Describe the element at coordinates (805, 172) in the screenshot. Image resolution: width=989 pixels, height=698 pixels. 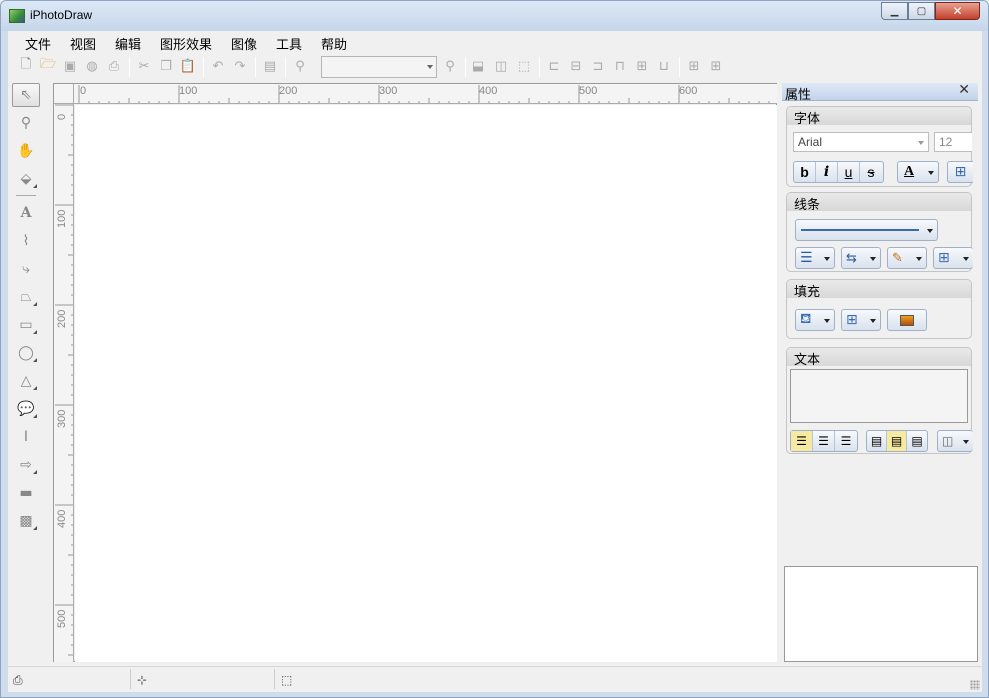
I see `bold-button: b` at that location.